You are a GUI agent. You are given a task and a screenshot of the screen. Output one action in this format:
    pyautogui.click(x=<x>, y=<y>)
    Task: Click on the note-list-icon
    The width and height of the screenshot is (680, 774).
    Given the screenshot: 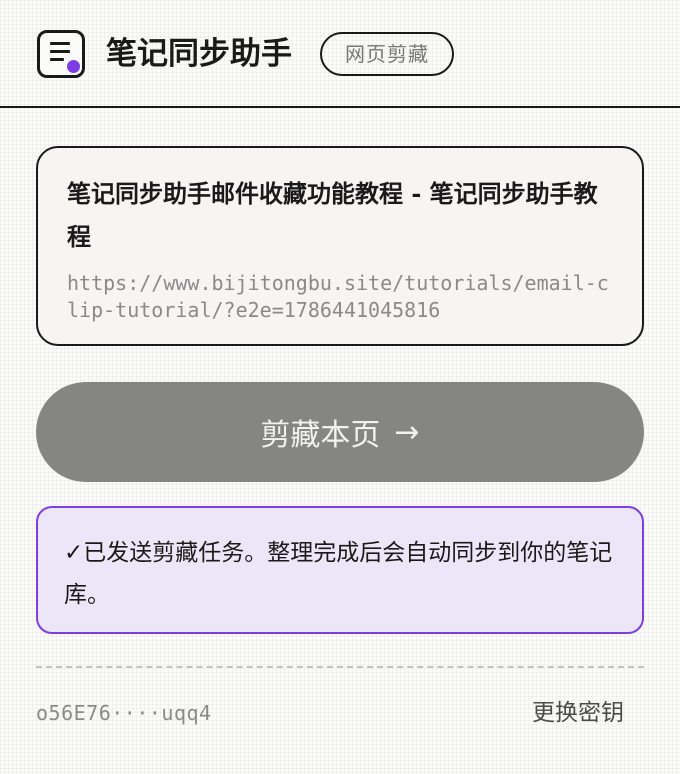 What is the action you would take?
    pyautogui.click(x=61, y=54)
    